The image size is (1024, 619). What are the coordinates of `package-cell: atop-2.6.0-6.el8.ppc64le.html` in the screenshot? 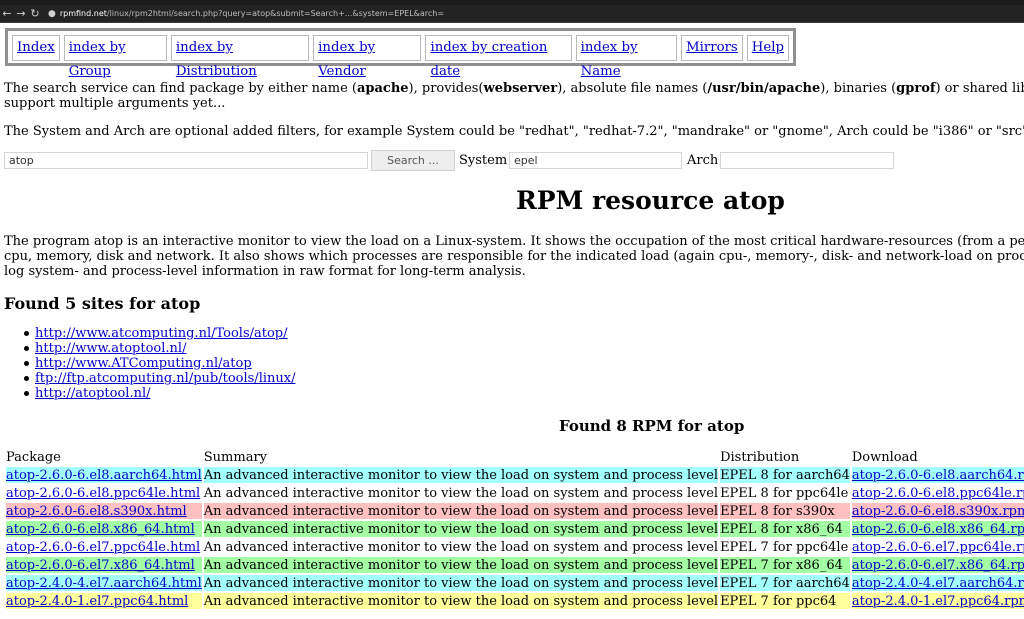 It's located at (104, 493).